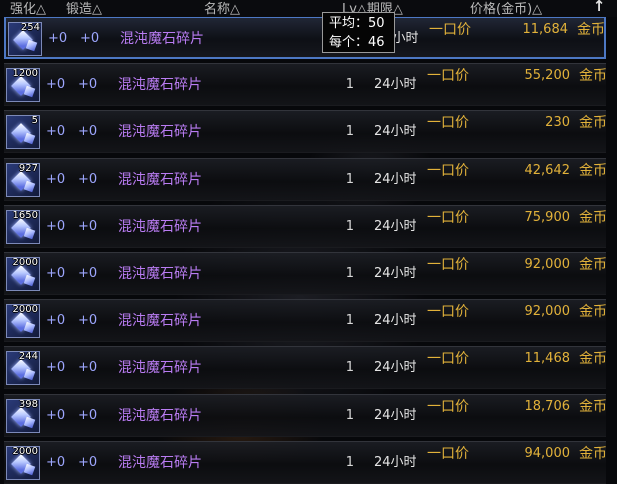 The image size is (617, 484). What do you see at coordinates (222, 8) in the screenshot?
I see `sort-by-name-header: 名称△` at bounding box center [222, 8].